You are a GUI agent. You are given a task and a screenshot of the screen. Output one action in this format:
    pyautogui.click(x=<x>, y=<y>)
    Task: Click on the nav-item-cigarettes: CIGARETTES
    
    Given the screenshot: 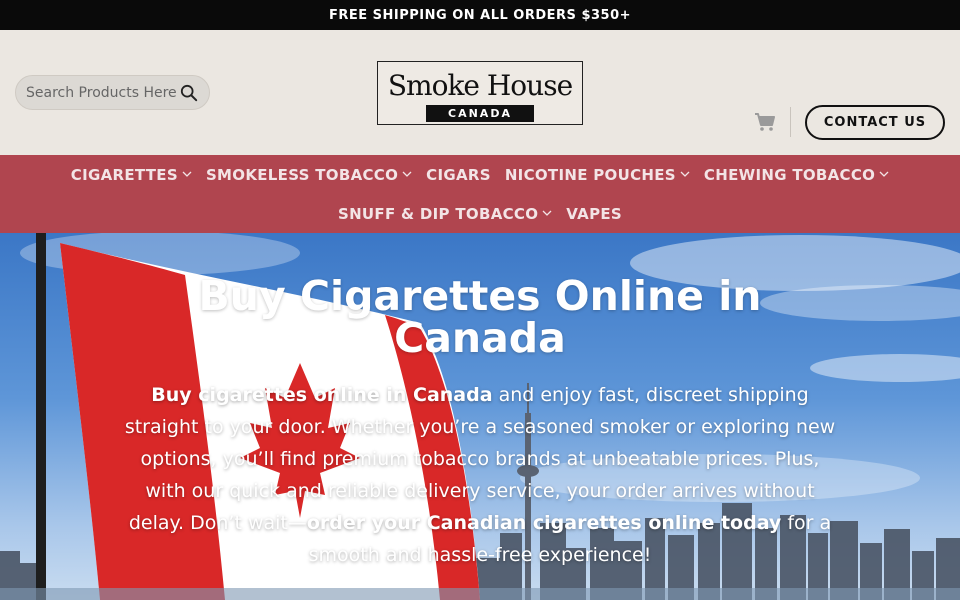 What is the action you would take?
    pyautogui.click(x=131, y=175)
    